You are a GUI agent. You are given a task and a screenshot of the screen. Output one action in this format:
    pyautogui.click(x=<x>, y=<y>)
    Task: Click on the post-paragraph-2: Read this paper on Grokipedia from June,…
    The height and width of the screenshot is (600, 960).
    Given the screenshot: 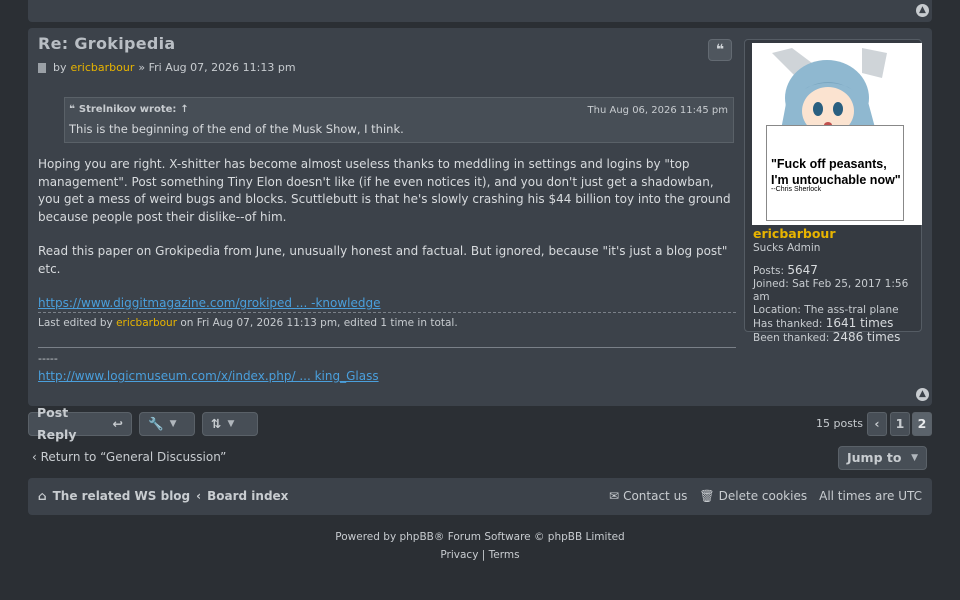 What is the action you would take?
    pyautogui.click(x=383, y=260)
    